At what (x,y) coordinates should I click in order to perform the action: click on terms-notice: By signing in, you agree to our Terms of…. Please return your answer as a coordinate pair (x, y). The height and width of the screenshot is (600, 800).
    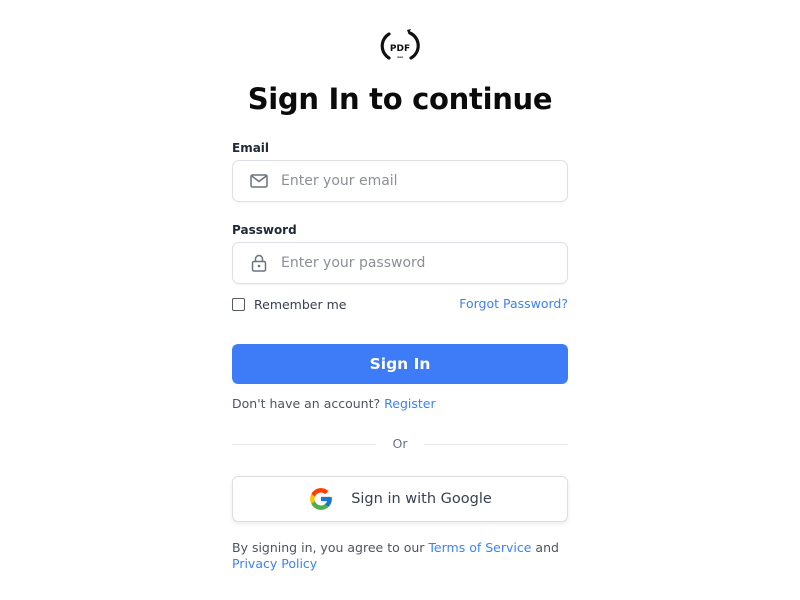
    Looking at the image, I should click on (400, 556).